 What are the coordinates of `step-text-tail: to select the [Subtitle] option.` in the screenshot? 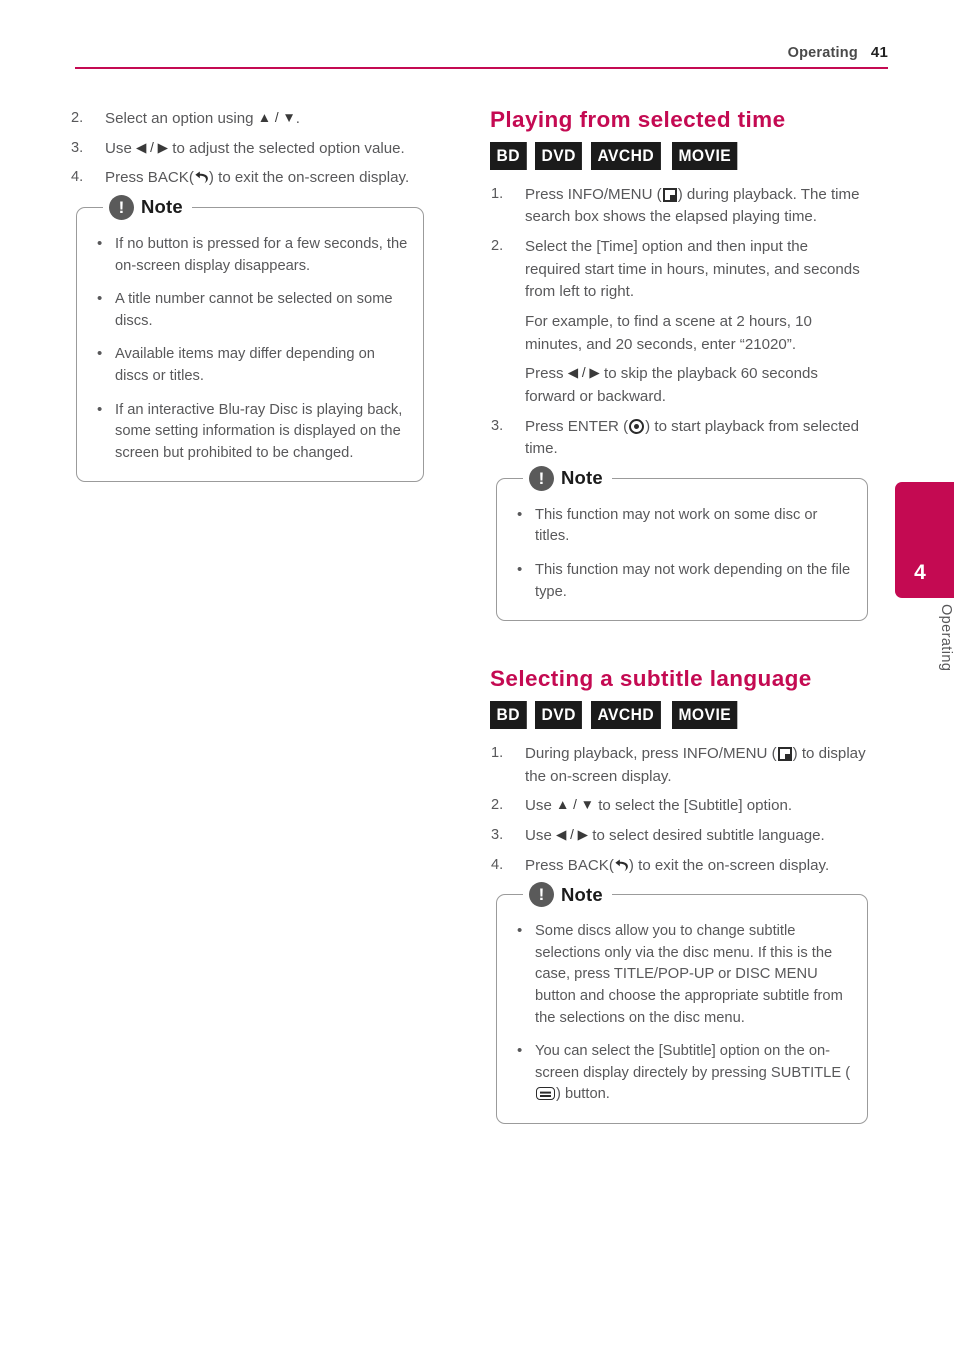 It's located at (693, 806).